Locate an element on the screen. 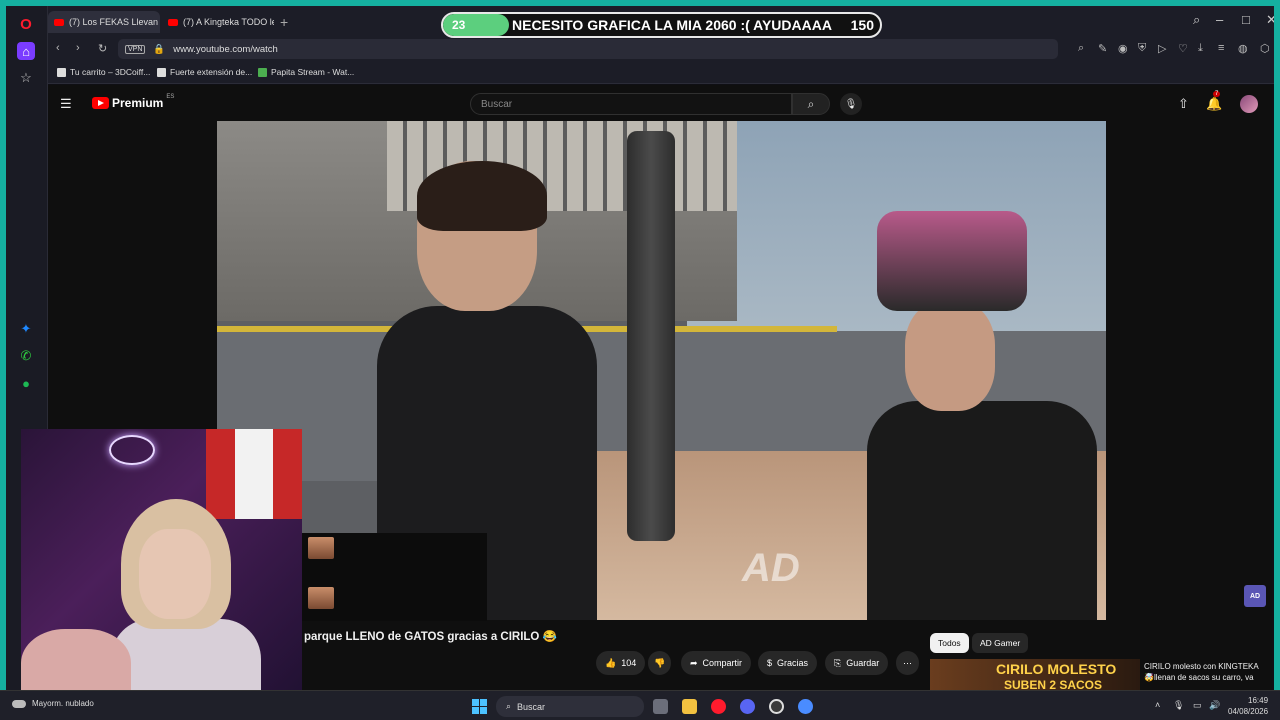 The height and width of the screenshot is (720, 1280). share-icon: ➦ is located at coordinates (694, 662).